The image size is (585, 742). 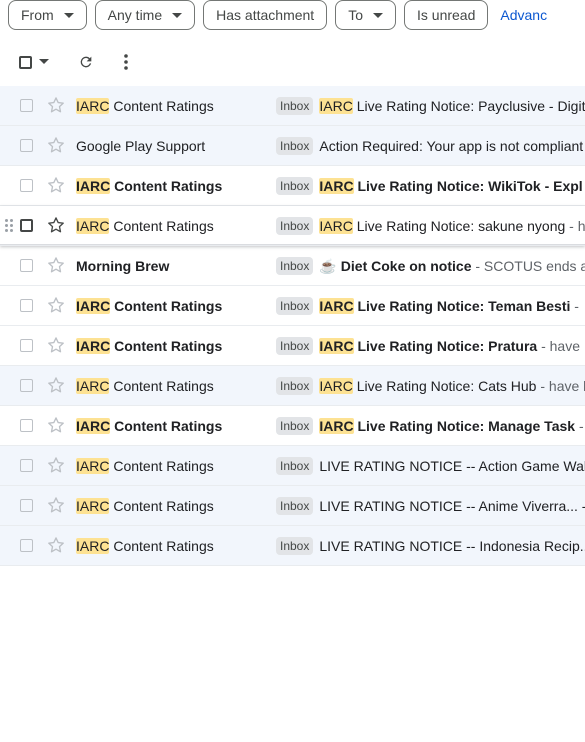 I want to click on subject-text: Live Rating Notice: Pratura, so click(x=447, y=346).